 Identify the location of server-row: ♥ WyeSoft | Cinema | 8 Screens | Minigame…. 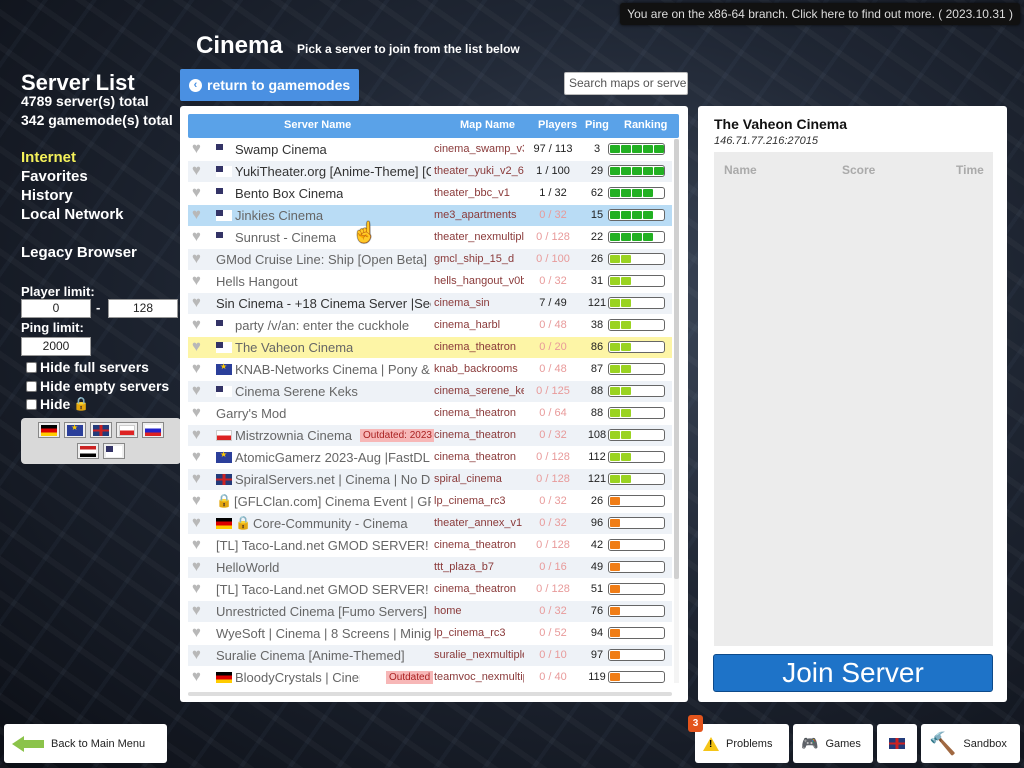
(430, 633).